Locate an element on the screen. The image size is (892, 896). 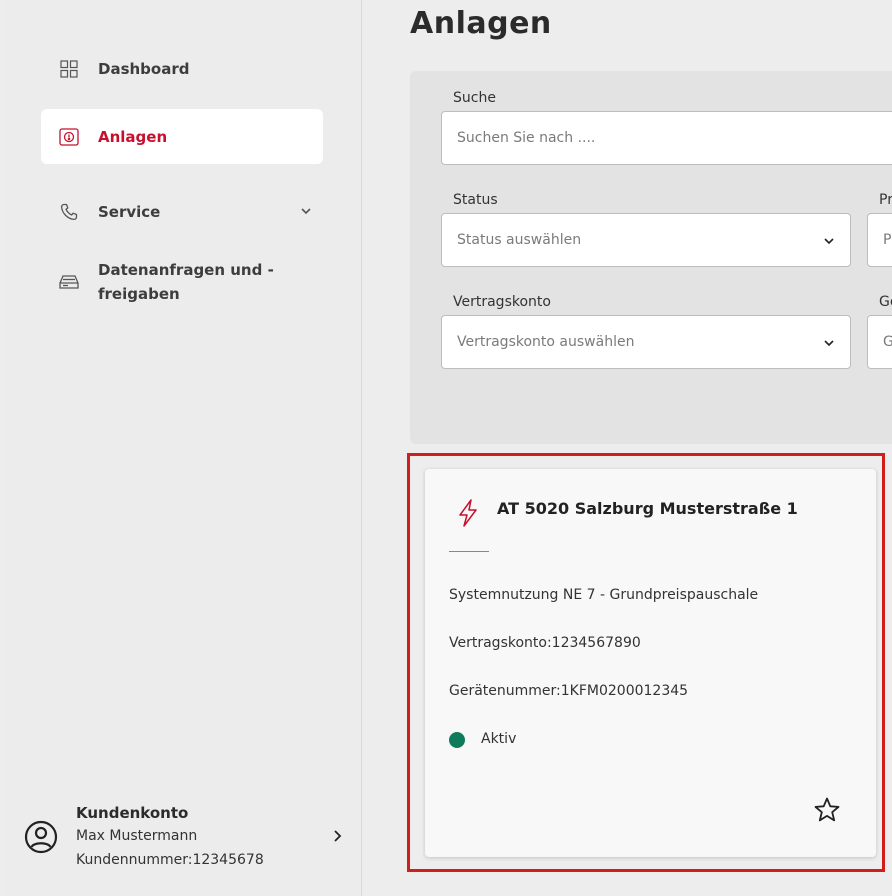
account-name: Max Mustermann is located at coordinates (137, 836).